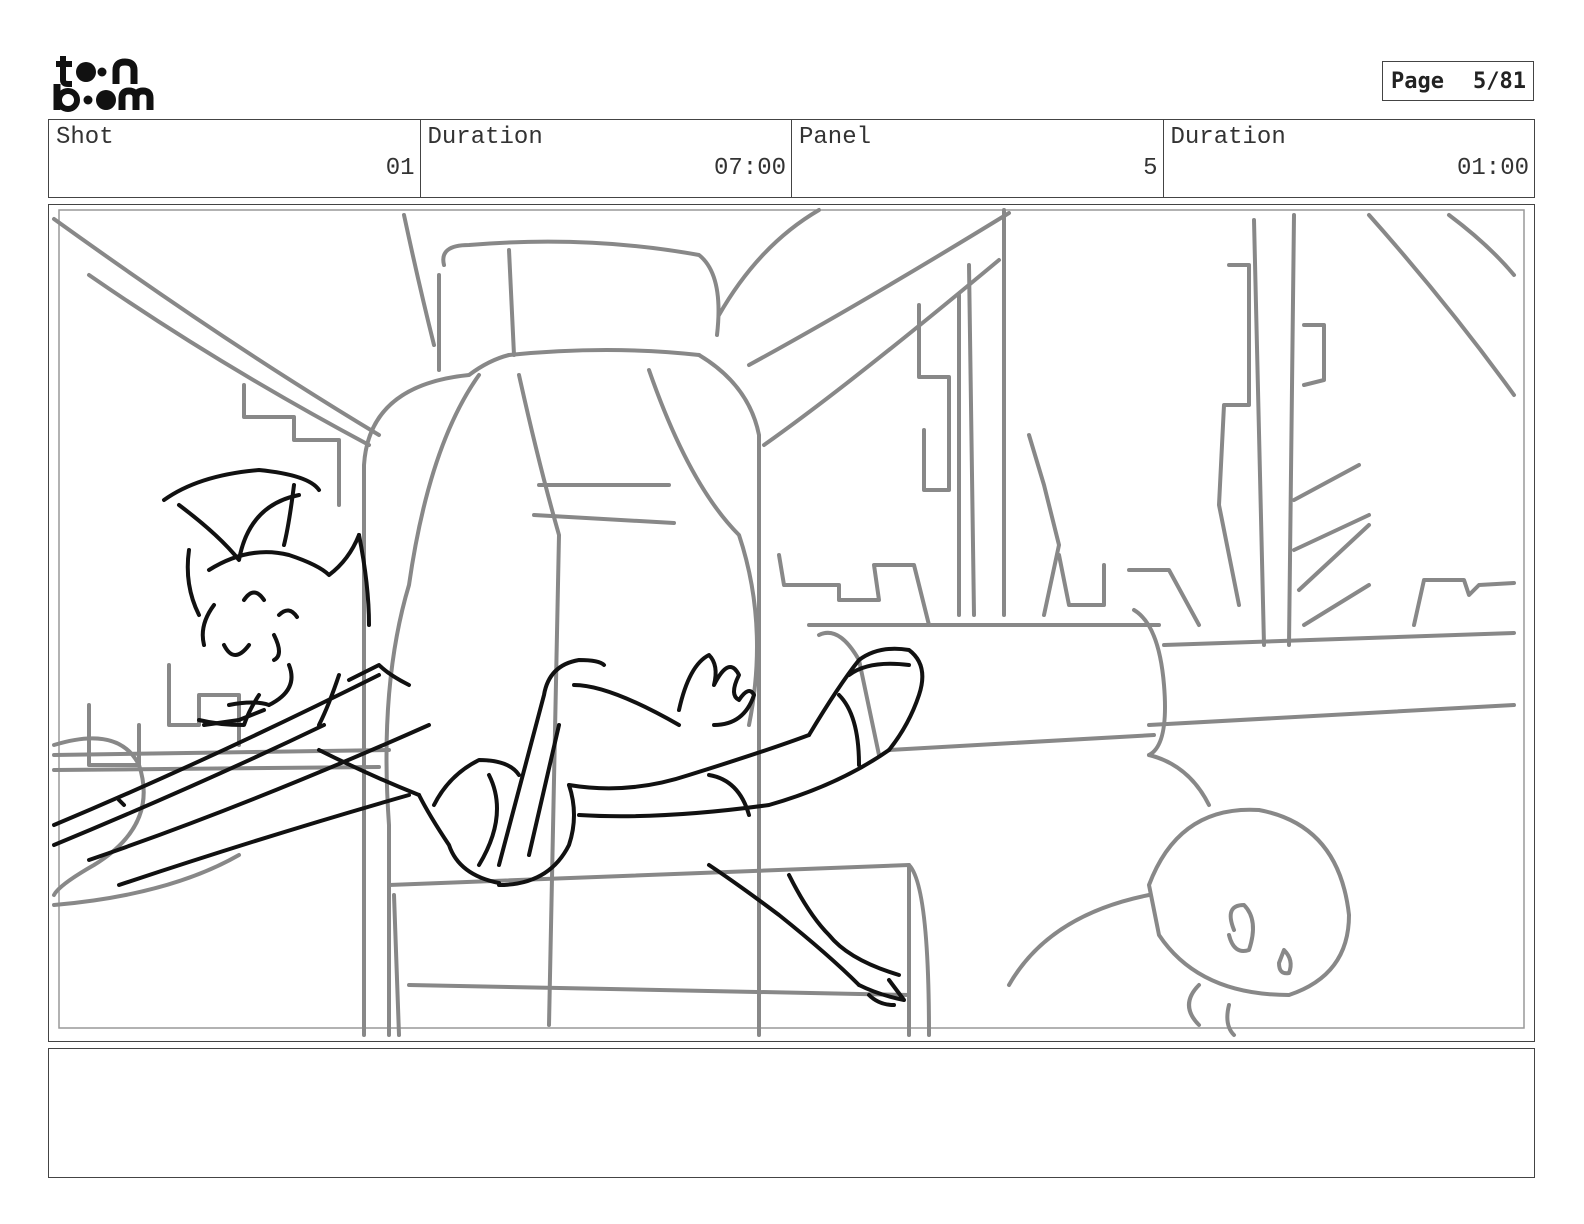 This screenshot has width=1584, height=1224. Describe the element at coordinates (835, 137) in the screenshot. I see `panel-label: Panel` at that location.